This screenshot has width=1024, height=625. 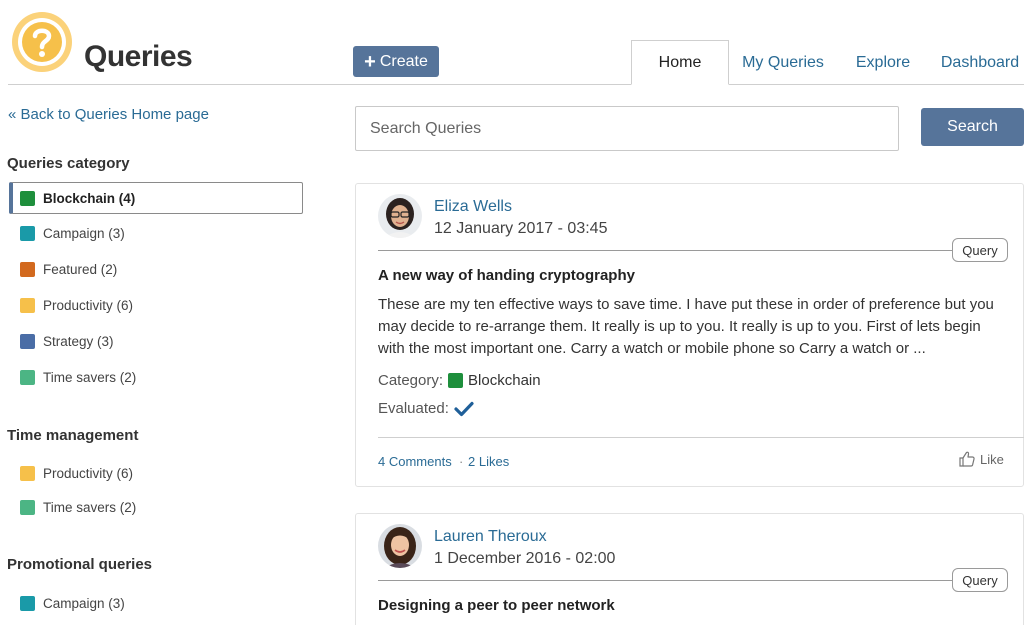 I want to click on category-value: Blockchain, so click(x=504, y=380).